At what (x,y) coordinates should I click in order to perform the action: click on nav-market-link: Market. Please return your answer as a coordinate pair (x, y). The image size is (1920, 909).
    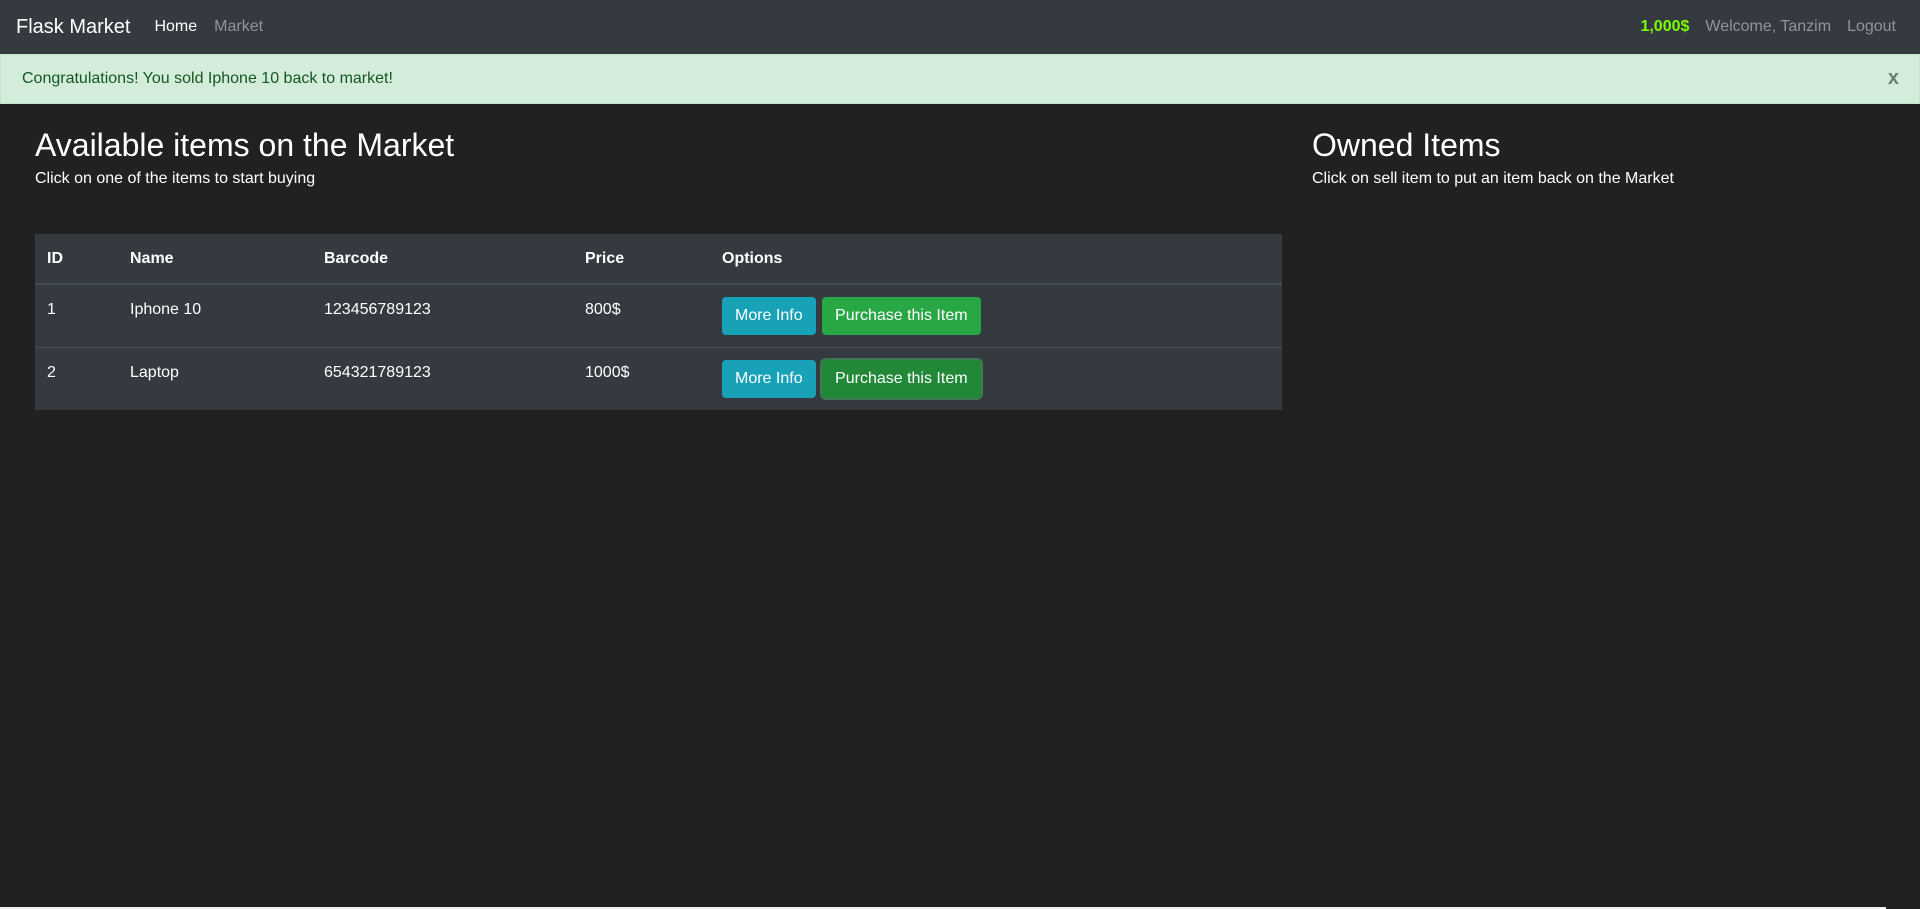
    Looking at the image, I should click on (238, 27).